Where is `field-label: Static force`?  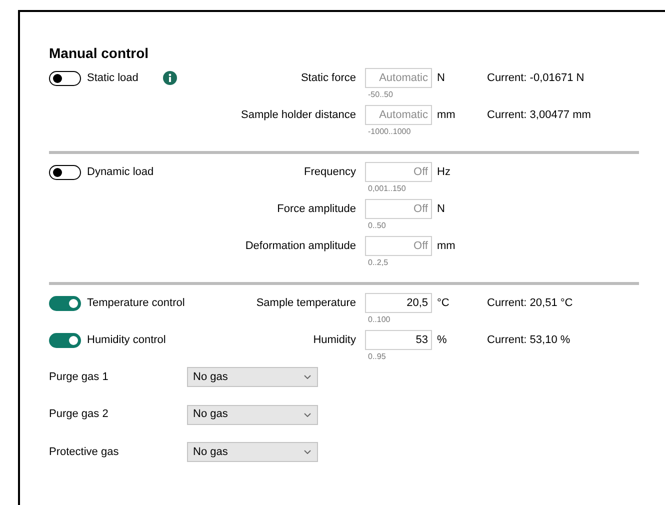 field-label: Static force is located at coordinates (328, 78).